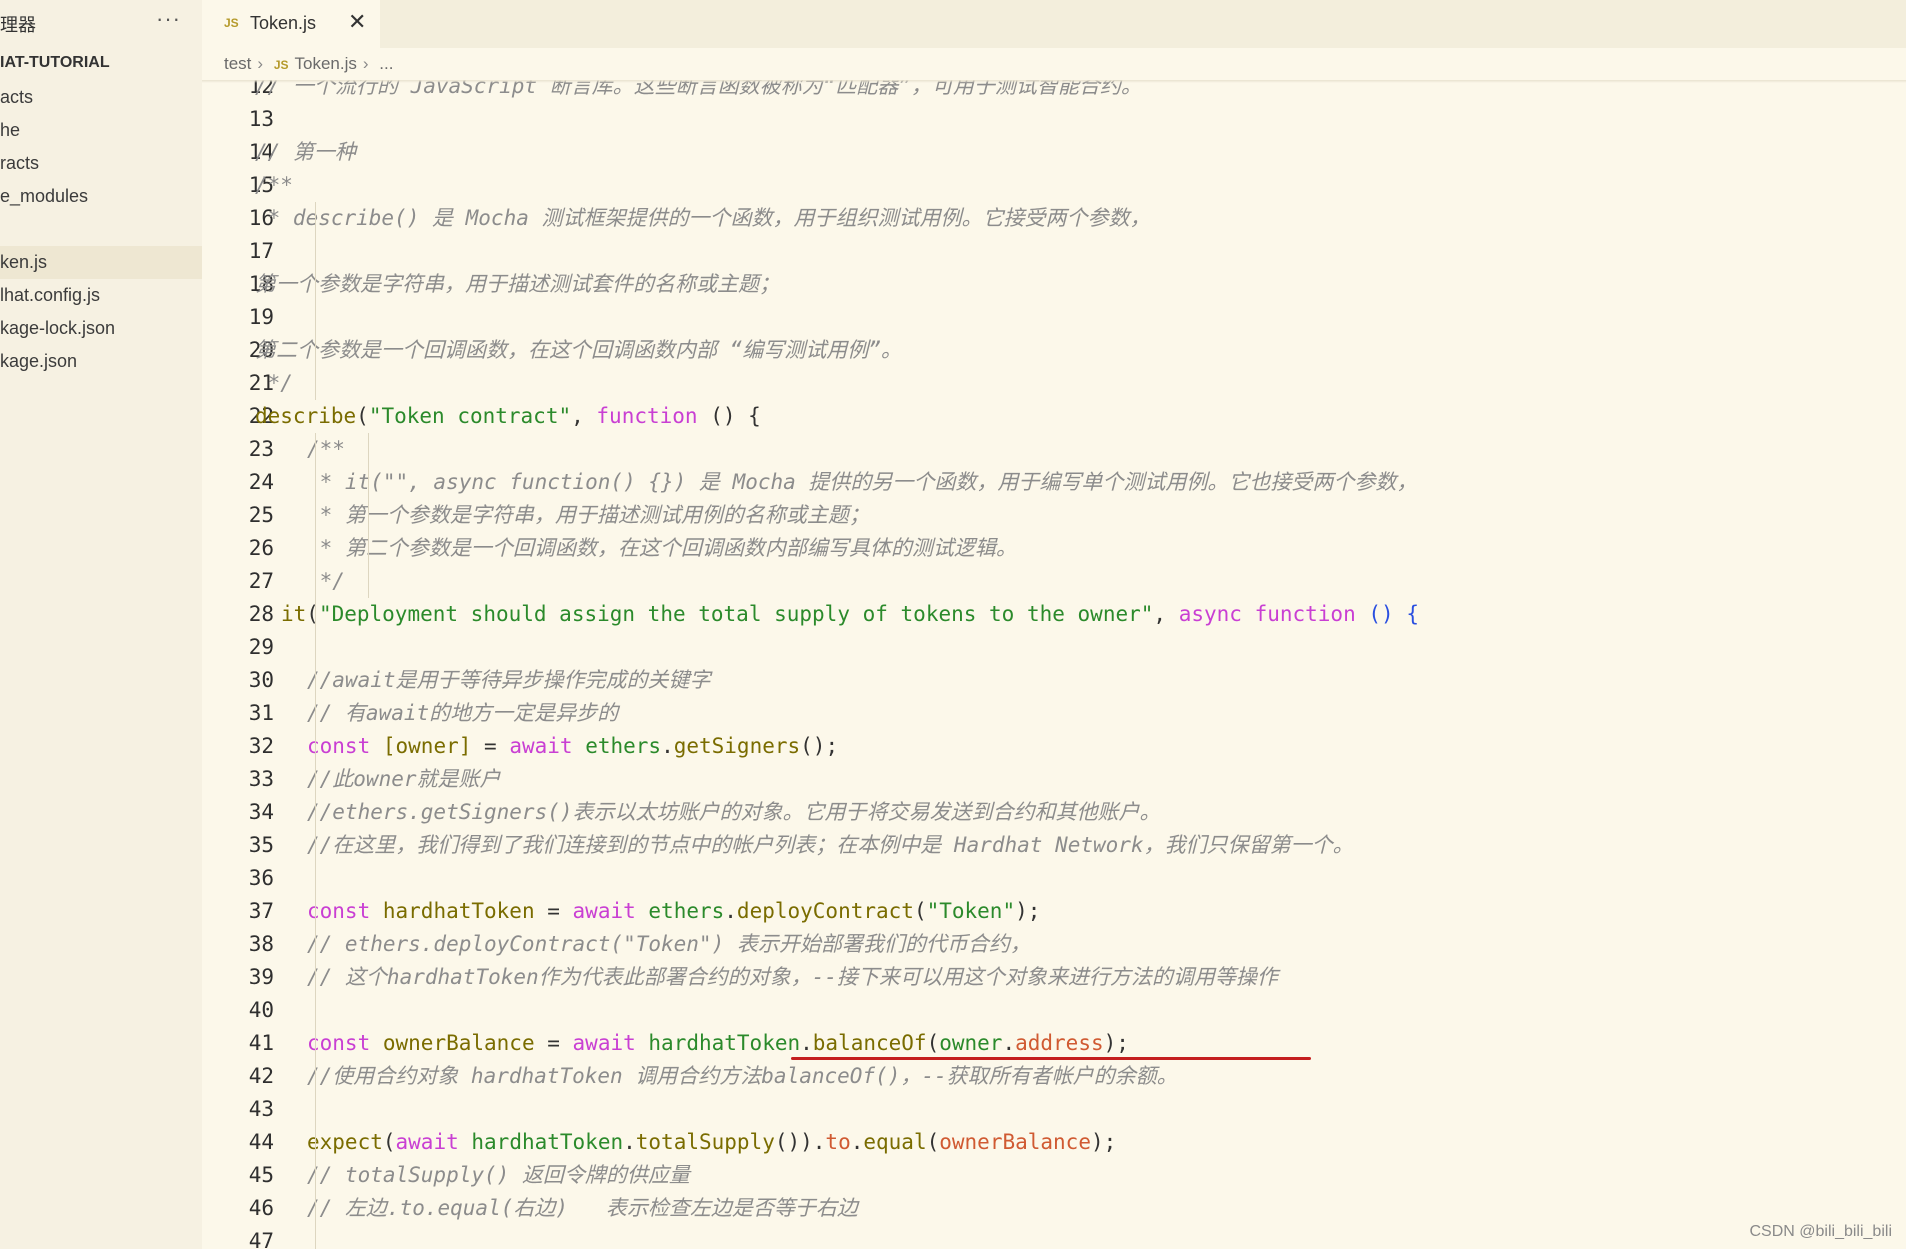  Describe the element at coordinates (1054, 317) in the screenshot. I see `code-line: 19` at that location.